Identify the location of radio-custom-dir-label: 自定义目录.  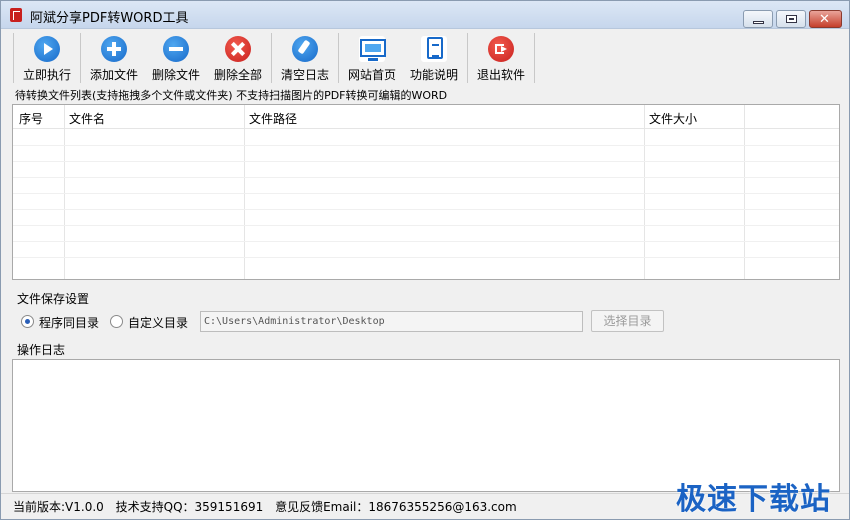
(158, 322).